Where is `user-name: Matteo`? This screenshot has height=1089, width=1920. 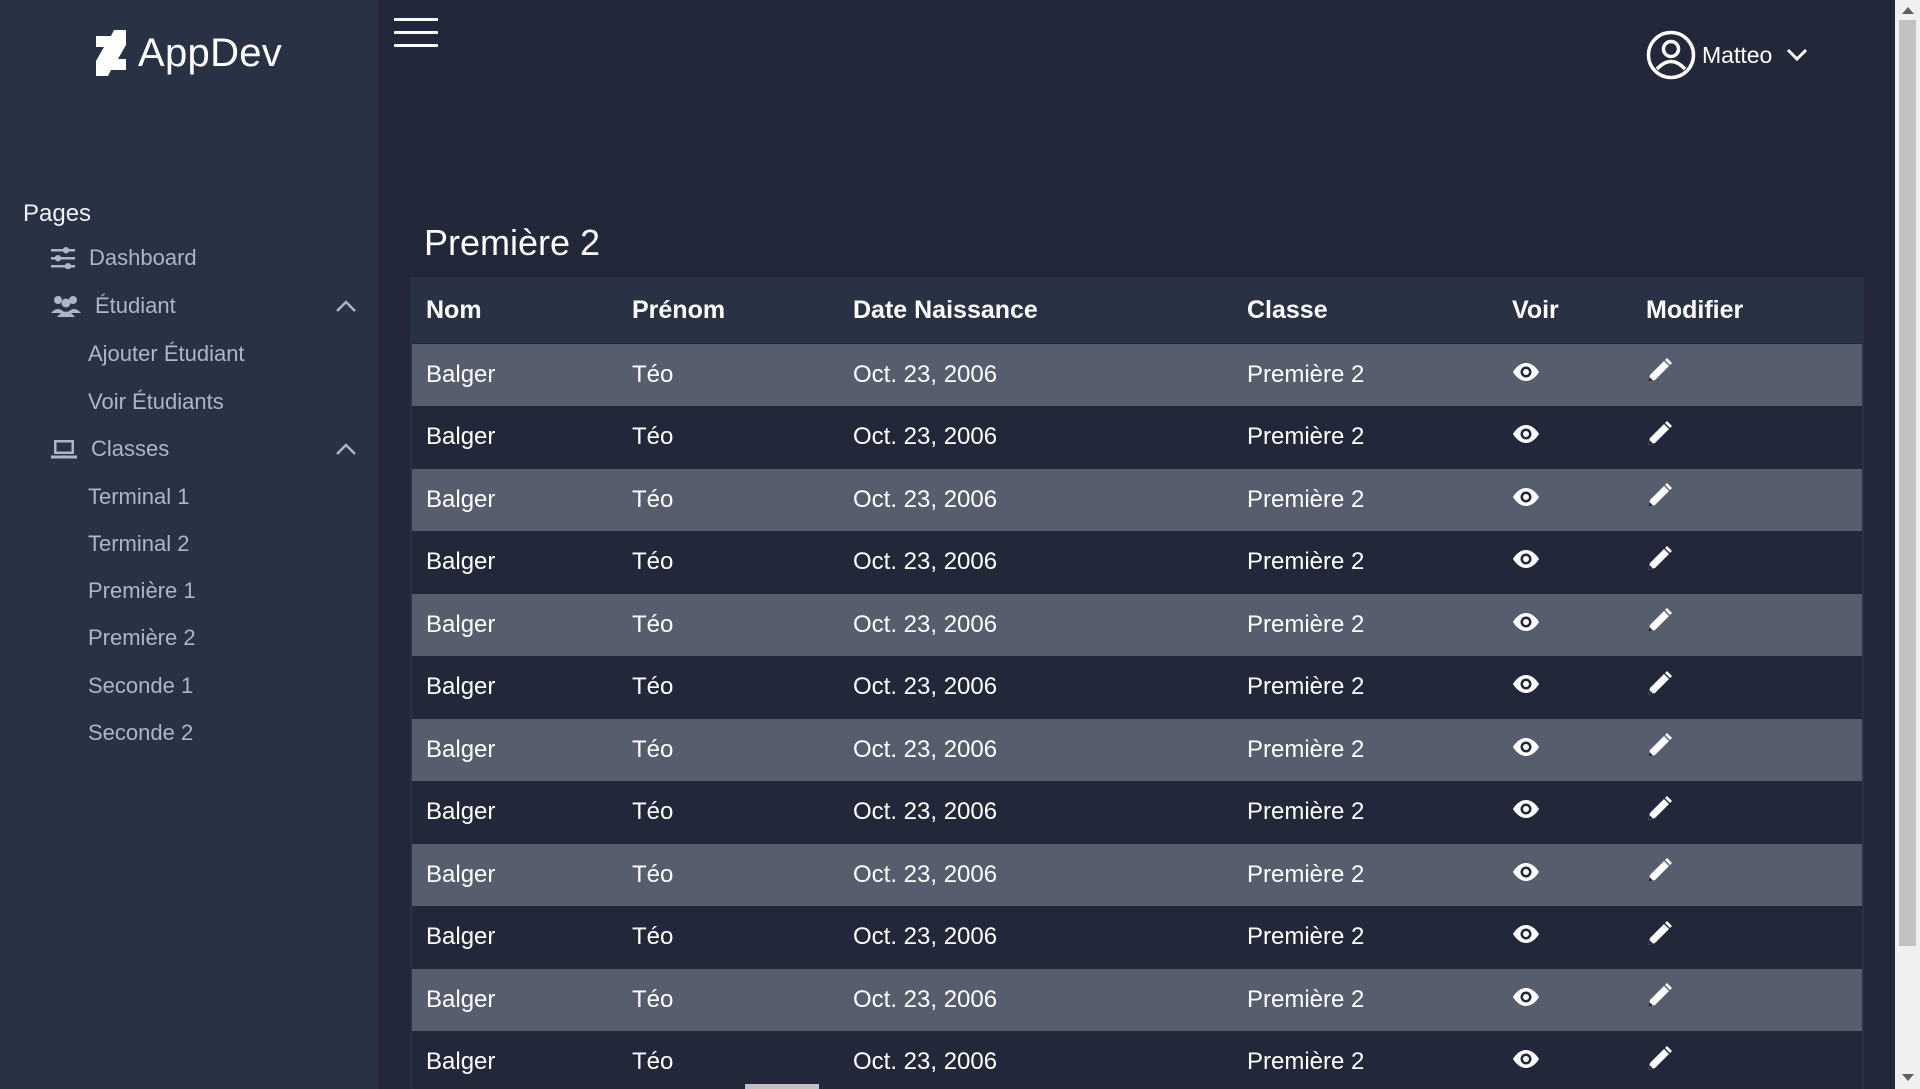
user-name: Matteo is located at coordinates (1737, 54).